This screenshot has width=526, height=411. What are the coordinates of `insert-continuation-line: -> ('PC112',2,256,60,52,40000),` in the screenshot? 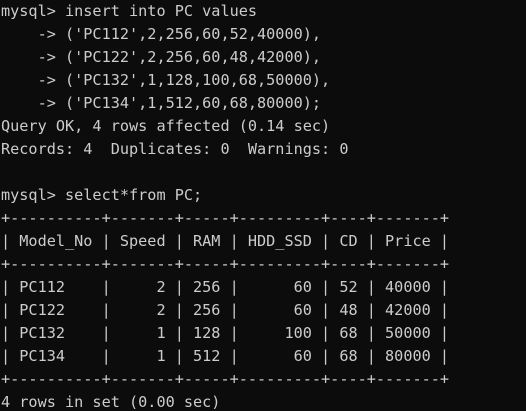 It's located at (161, 34).